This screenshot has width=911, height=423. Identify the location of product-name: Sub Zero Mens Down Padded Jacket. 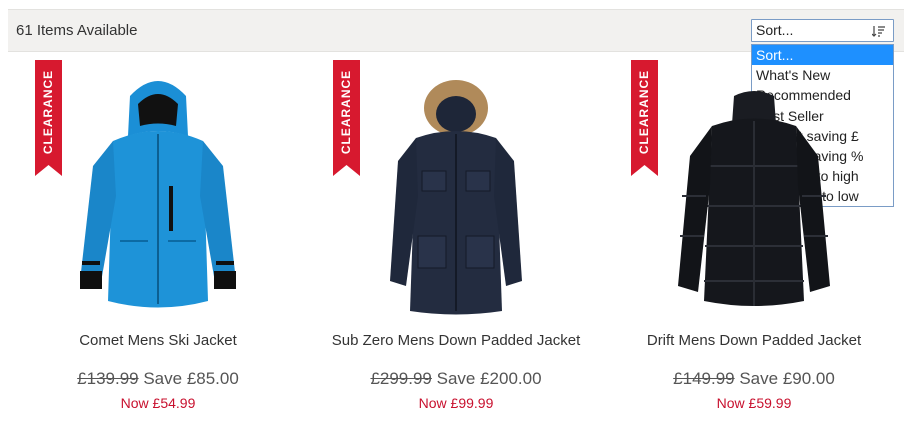
(456, 340).